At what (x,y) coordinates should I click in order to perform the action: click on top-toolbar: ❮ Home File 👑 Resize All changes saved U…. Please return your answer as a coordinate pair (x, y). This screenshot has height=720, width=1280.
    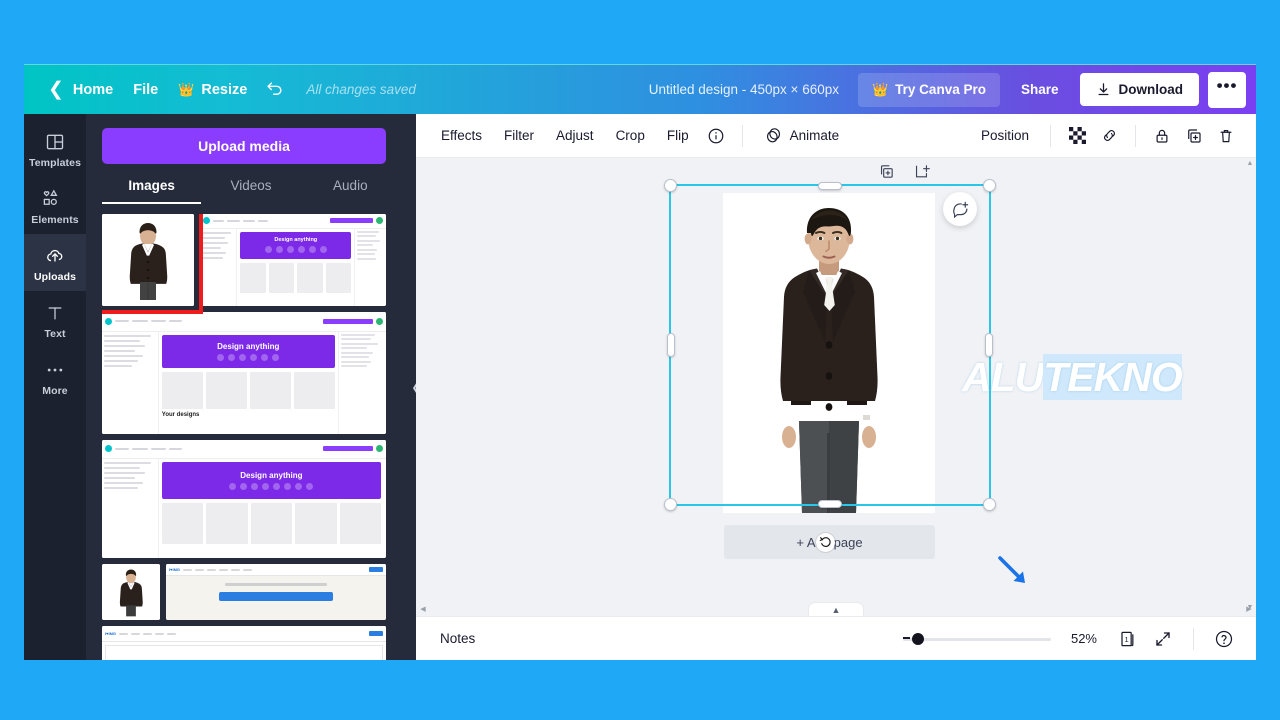
    Looking at the image, I should click on (640, 89).